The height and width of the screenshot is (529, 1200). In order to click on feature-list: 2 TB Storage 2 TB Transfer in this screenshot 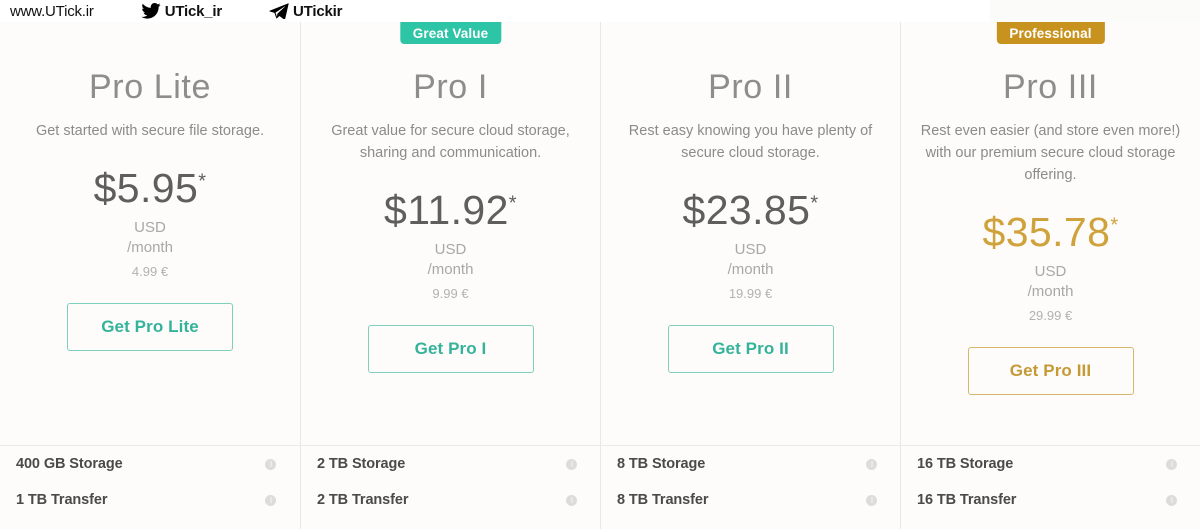, I will do `click(451, 482)`.